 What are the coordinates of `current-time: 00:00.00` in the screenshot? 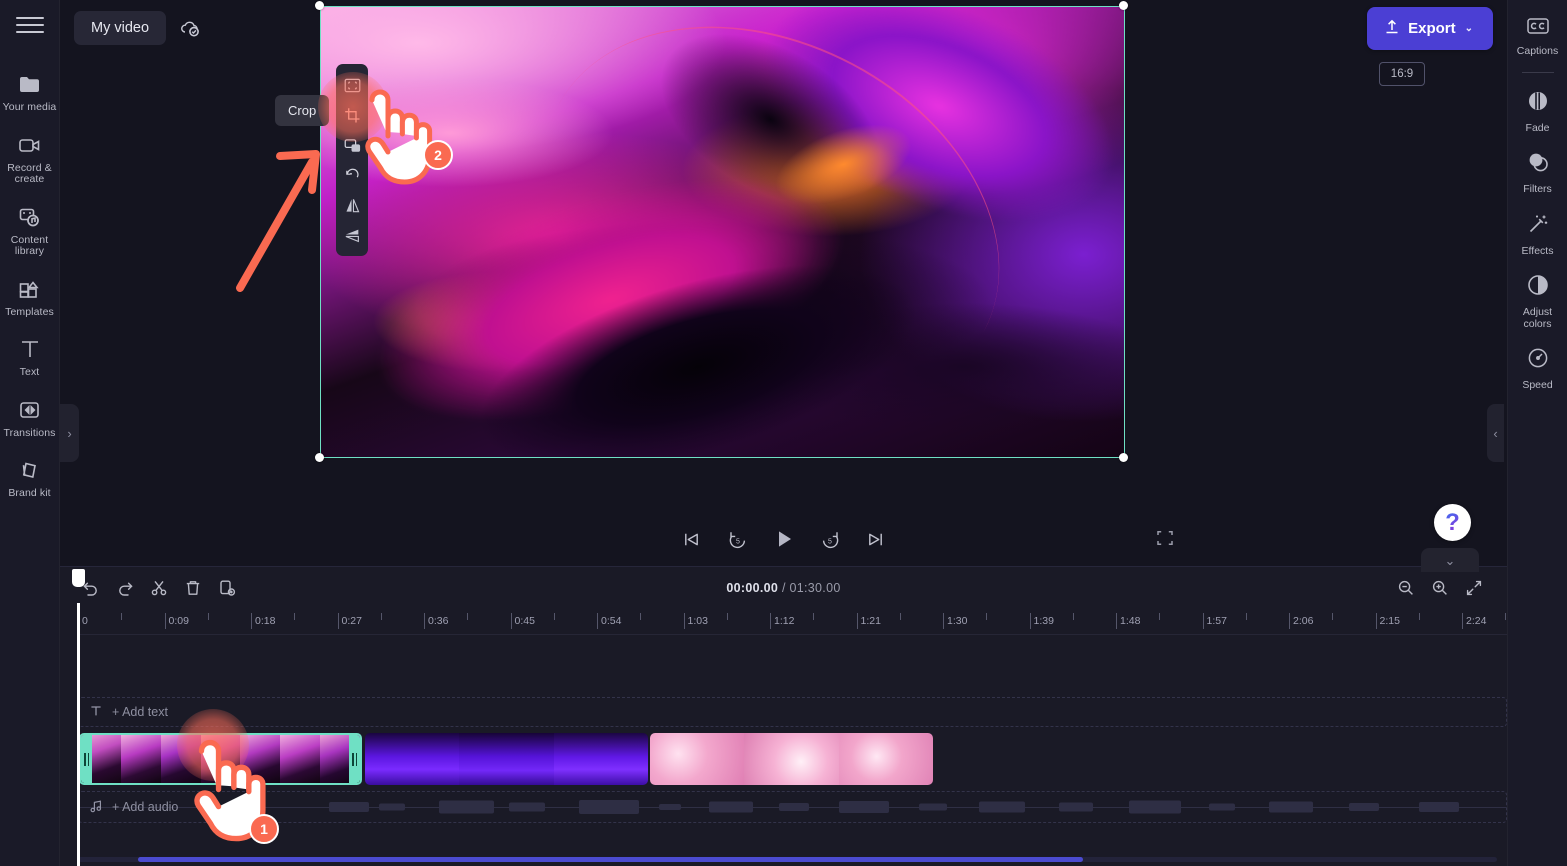 It's located at (752, 588).